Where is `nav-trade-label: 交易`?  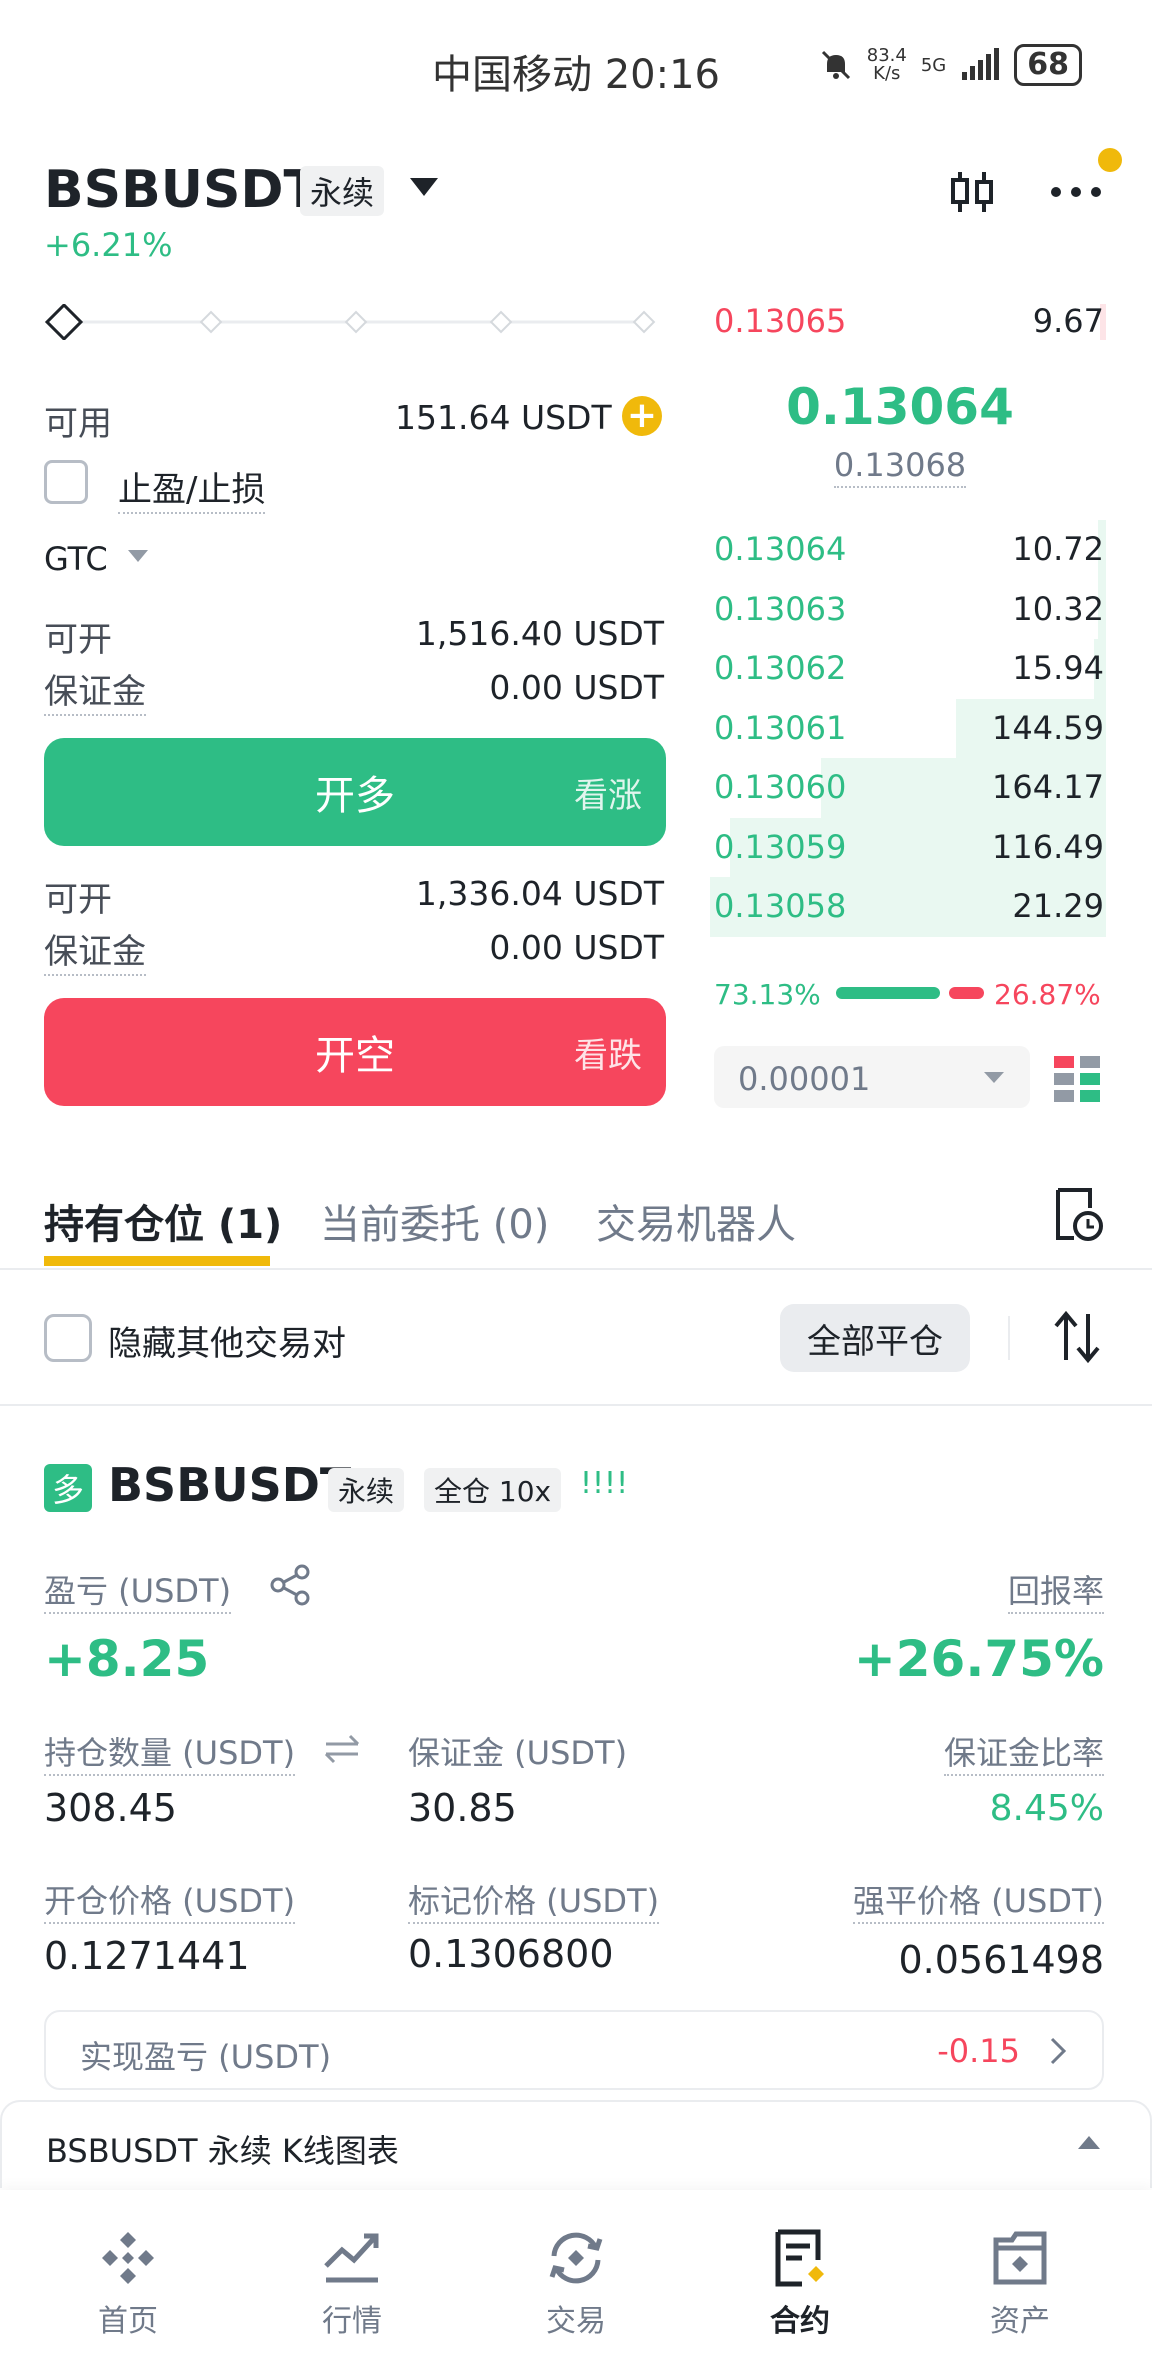
nav-trade-label: 交易 is located at coordinates (576, 2321).